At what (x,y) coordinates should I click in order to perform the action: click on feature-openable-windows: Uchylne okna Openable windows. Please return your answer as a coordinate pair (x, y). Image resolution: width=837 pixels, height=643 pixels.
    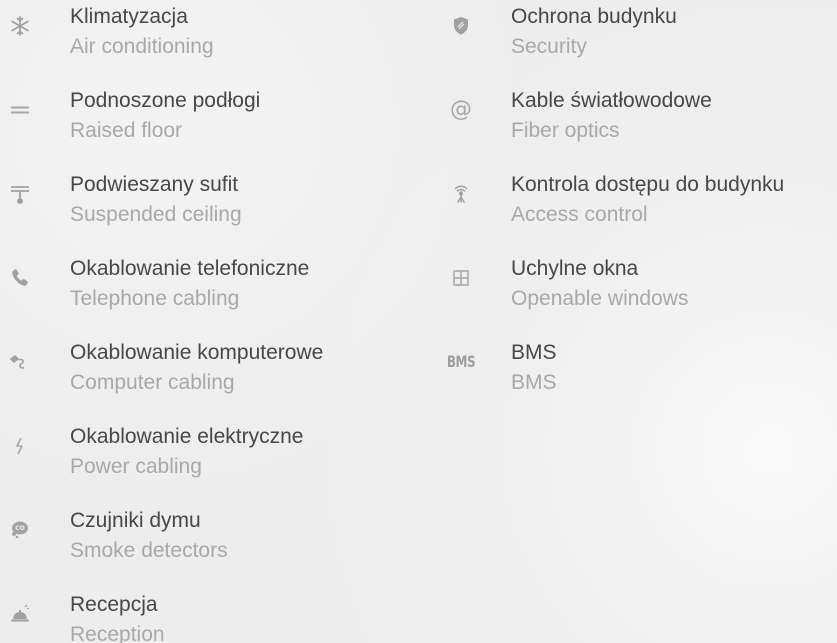
    Looking at the image, I should click on (639, 294).